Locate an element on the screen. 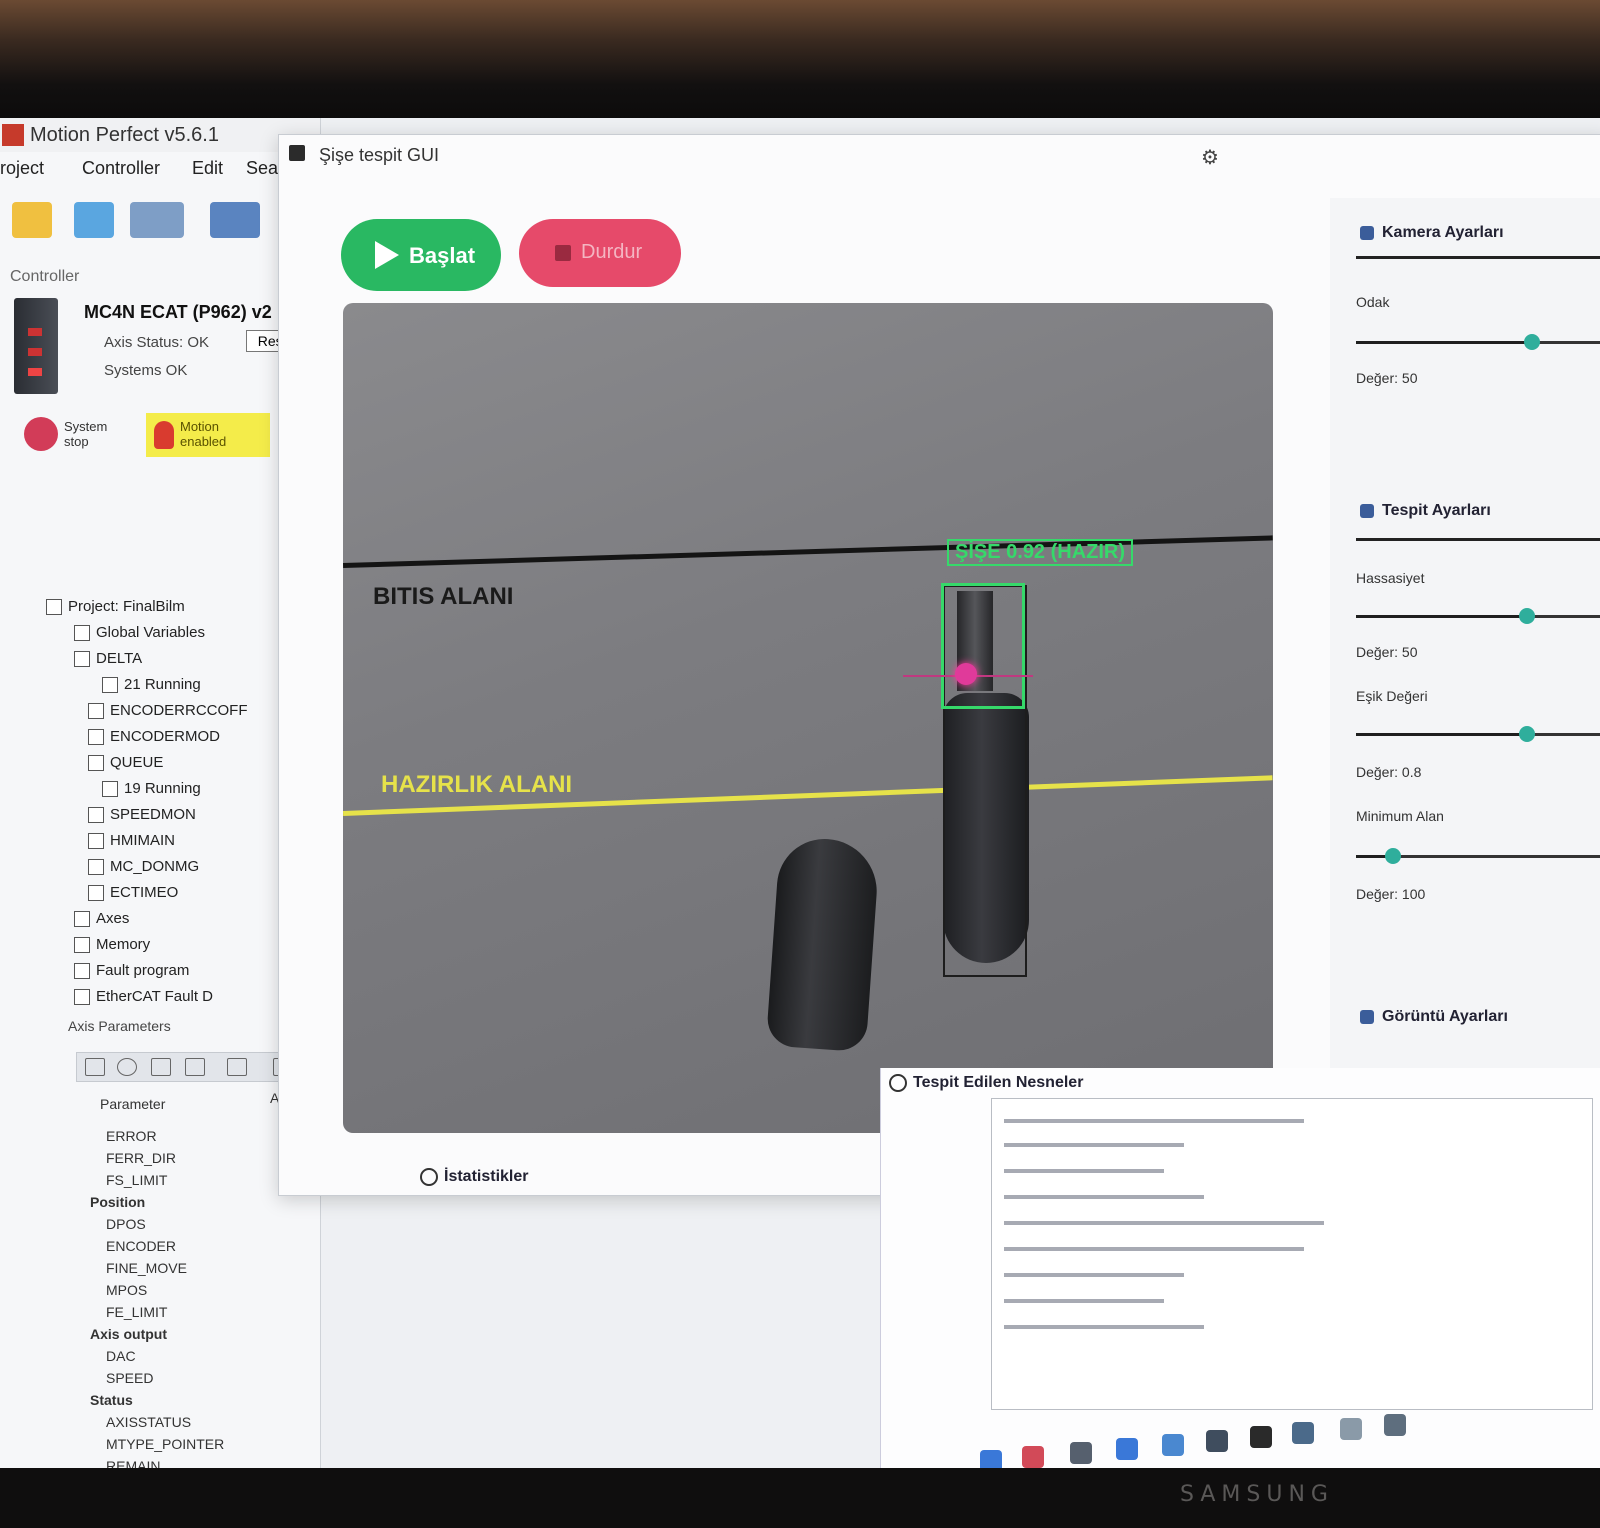 The image size is (1600, 1528). tree-item: EtherCAT Fault D is located at coordinates (143, 999).